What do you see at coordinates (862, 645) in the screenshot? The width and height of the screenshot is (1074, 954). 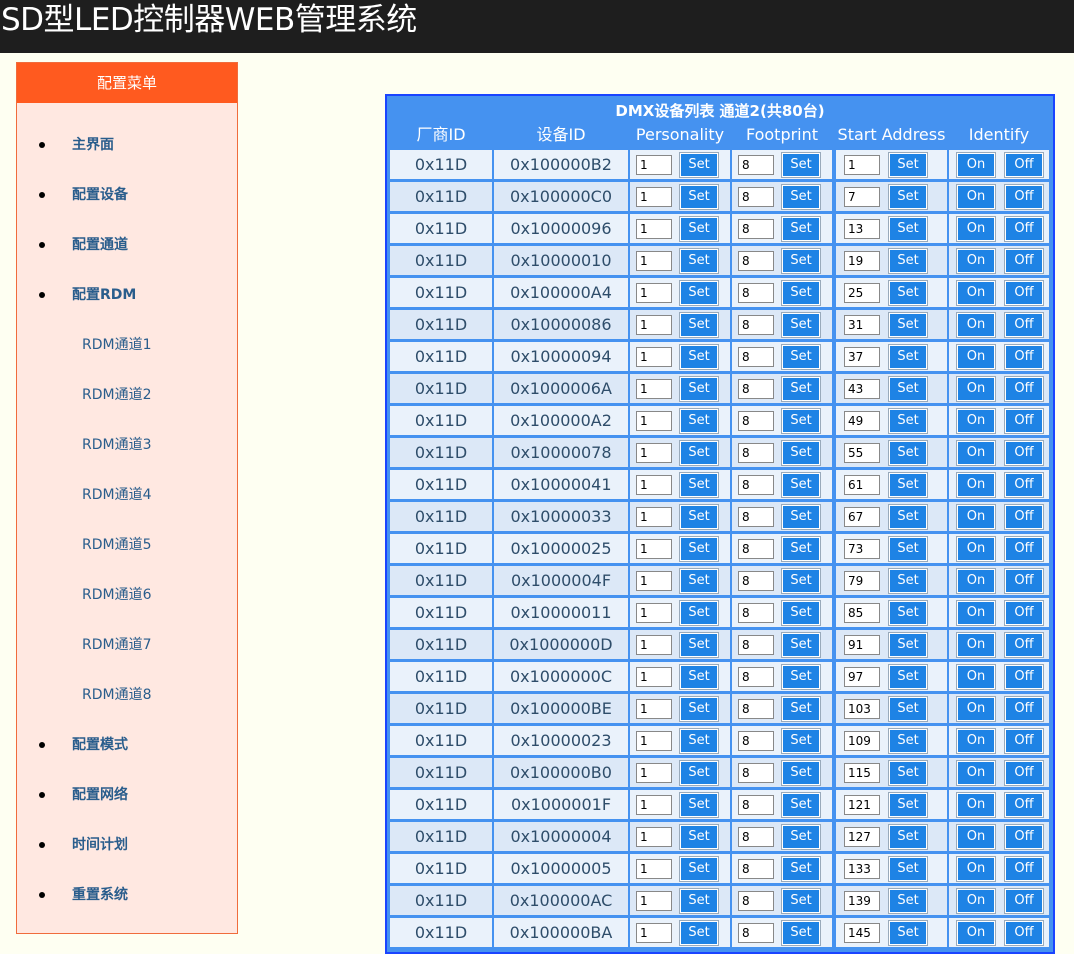 I see `start-address-input: 91` at bounding box center [862, 645].